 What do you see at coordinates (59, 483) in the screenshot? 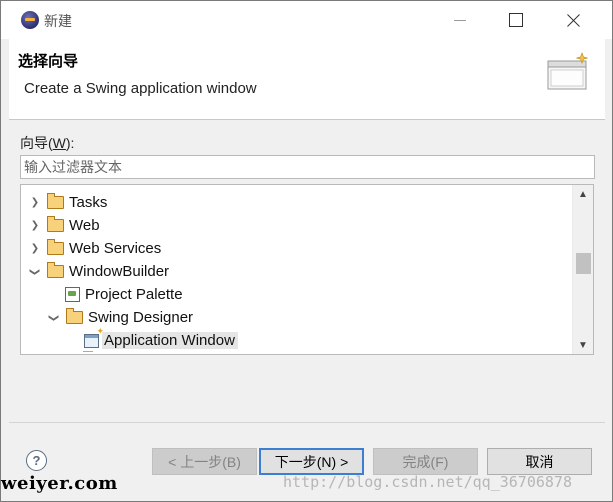
I see `watermark-weiyer: weiyer.com` at bounding box center [59, 483].